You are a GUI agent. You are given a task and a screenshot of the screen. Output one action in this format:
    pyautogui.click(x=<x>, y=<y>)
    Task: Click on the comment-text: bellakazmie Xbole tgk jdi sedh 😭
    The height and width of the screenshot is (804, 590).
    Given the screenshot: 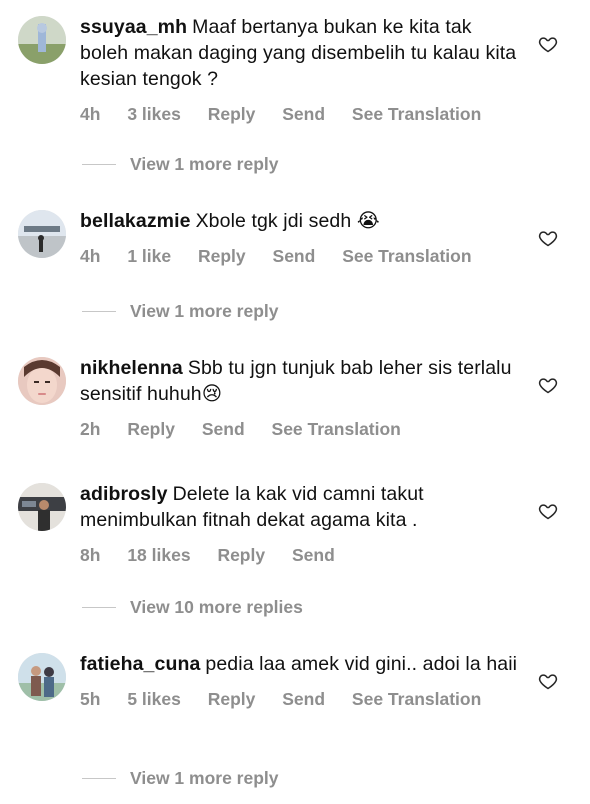 What is the action you would take?
    pyautogui.click(x=300, y=221)
    